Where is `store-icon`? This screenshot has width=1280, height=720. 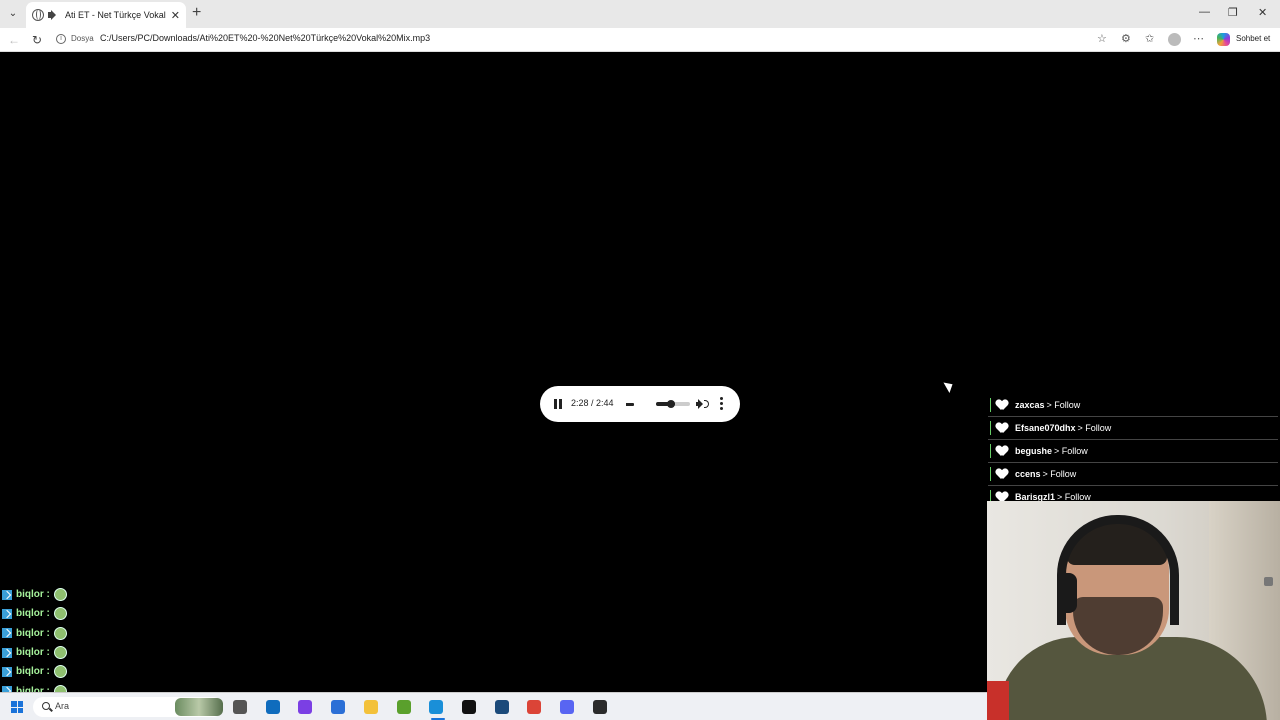 store-icon is located at coordinates (338, 707).